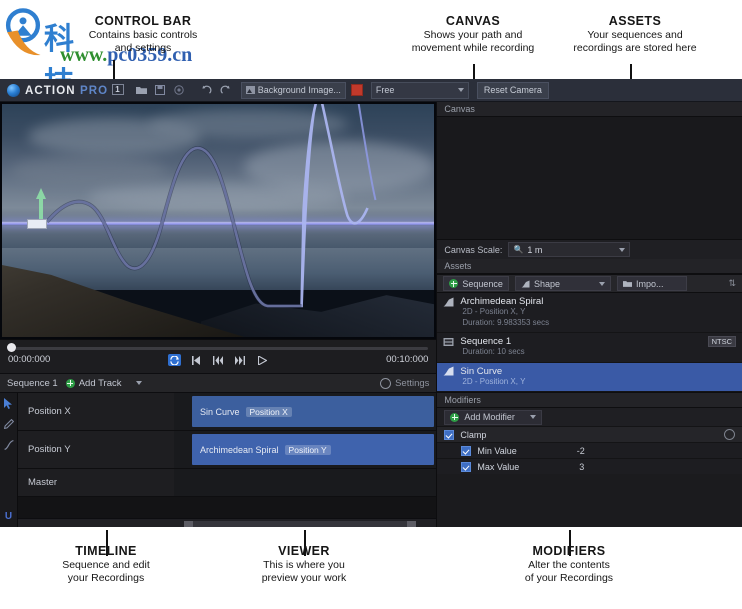 The height and width of the screenshot is (609, 742). Describe the element at coordinates (174, 360) in the screenshot. I see `loop-icon` at that location.